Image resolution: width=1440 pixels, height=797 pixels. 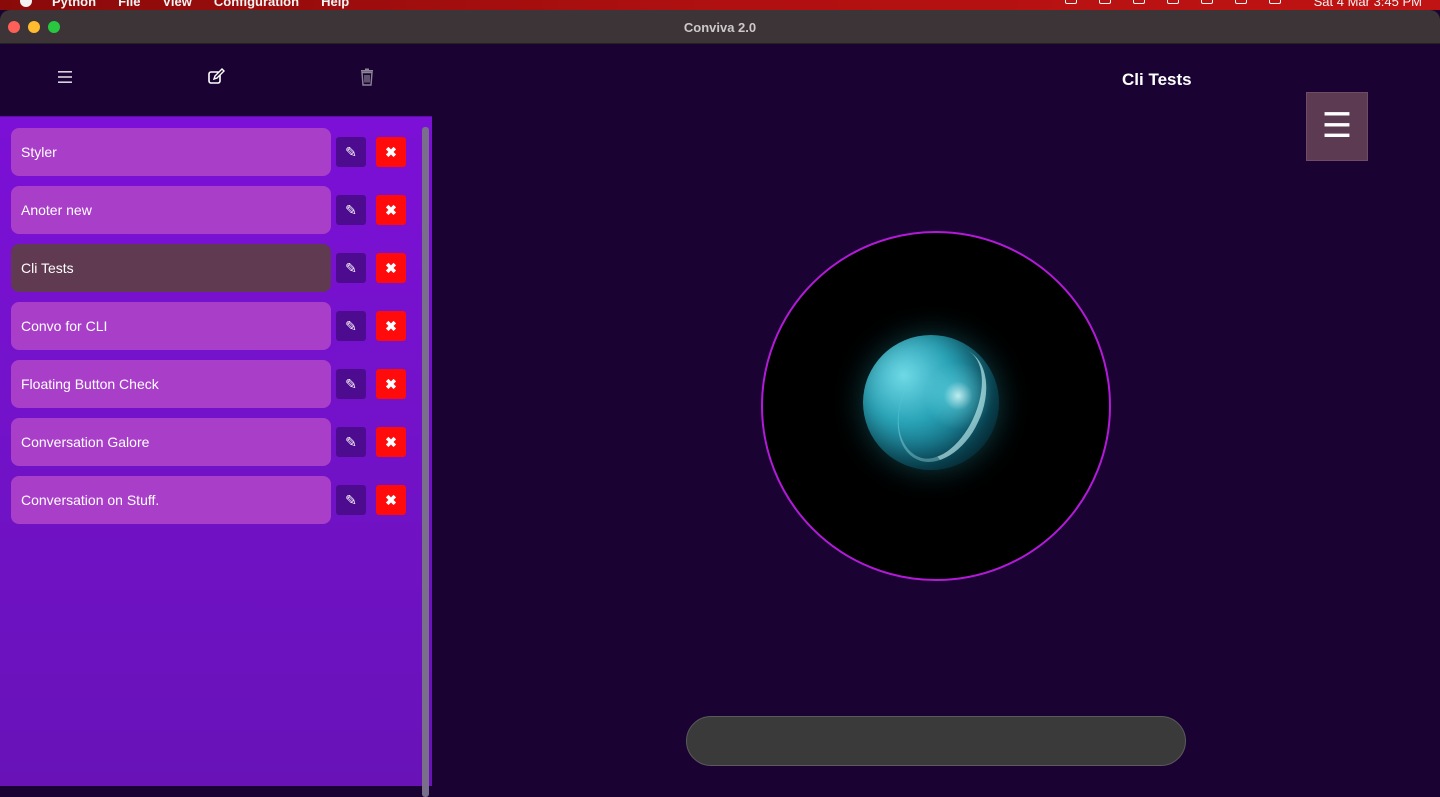 I want to click on list-item: Styler ✎ ✖, so click(x=211, y=152).